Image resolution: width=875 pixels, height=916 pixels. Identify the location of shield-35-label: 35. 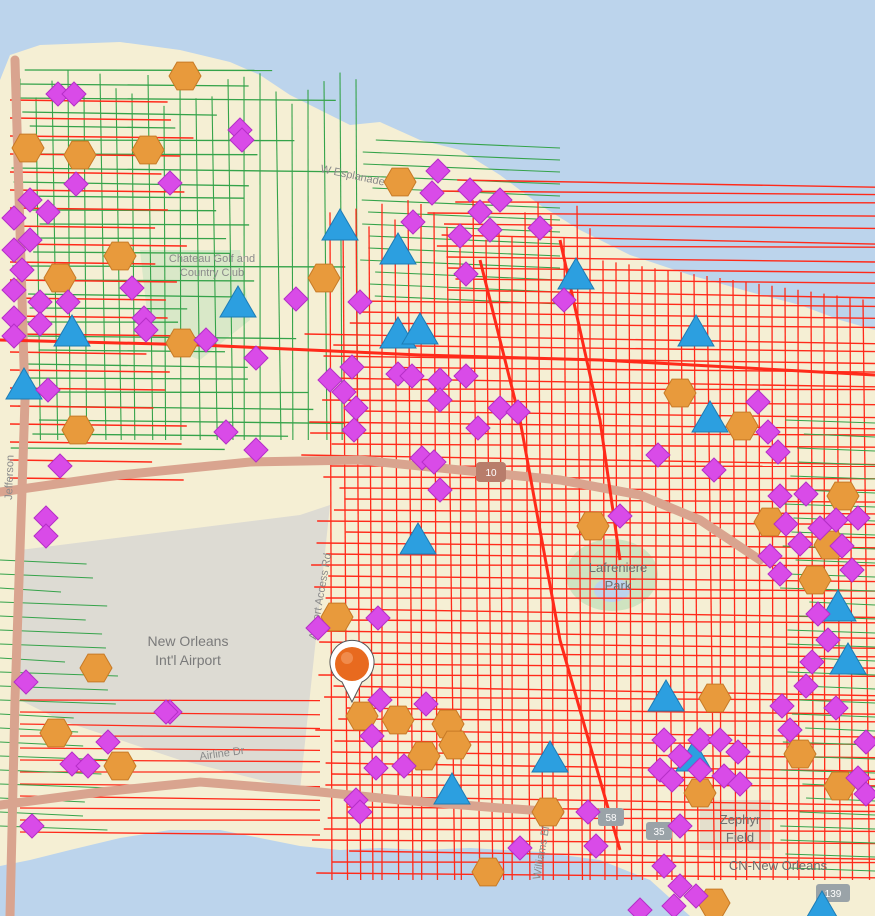
(659, 832).